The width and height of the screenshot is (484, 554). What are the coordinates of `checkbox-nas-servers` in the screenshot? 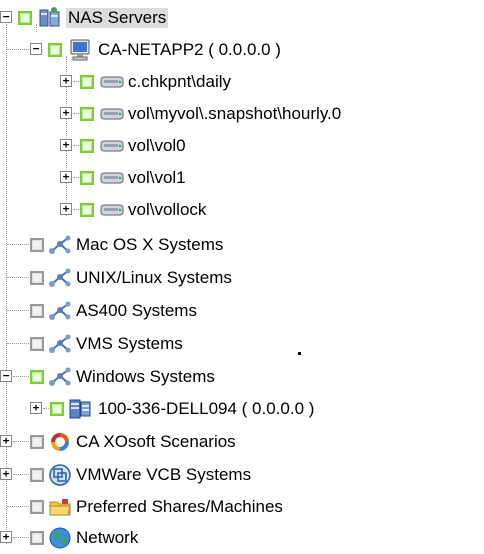 It's located at (25, 18).